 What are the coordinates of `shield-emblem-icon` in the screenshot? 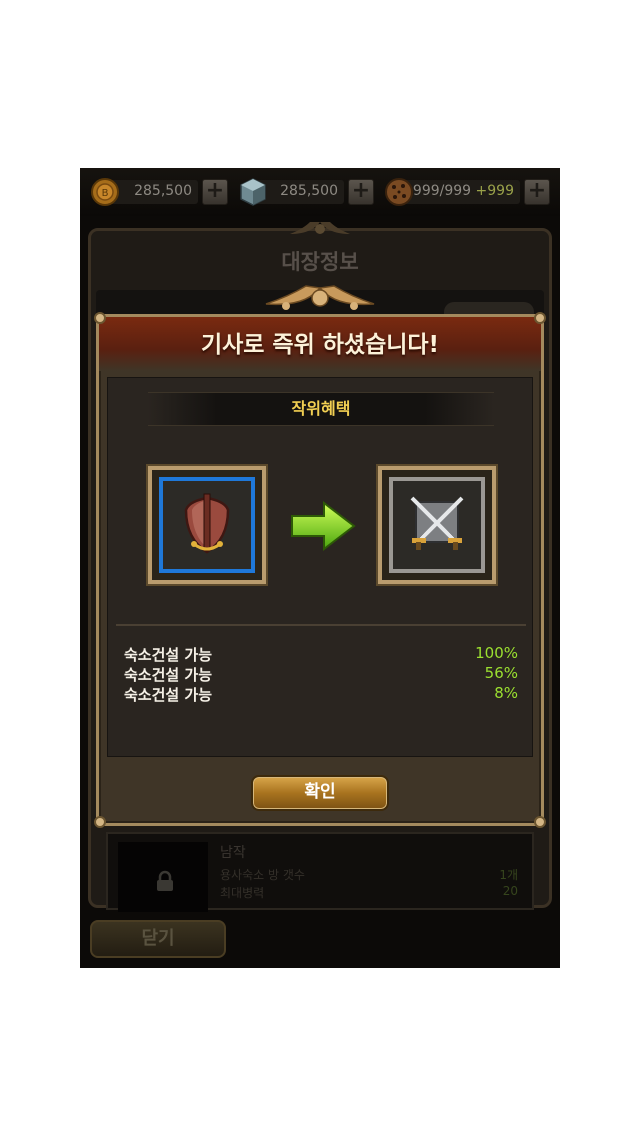 It's located at (207, 523).